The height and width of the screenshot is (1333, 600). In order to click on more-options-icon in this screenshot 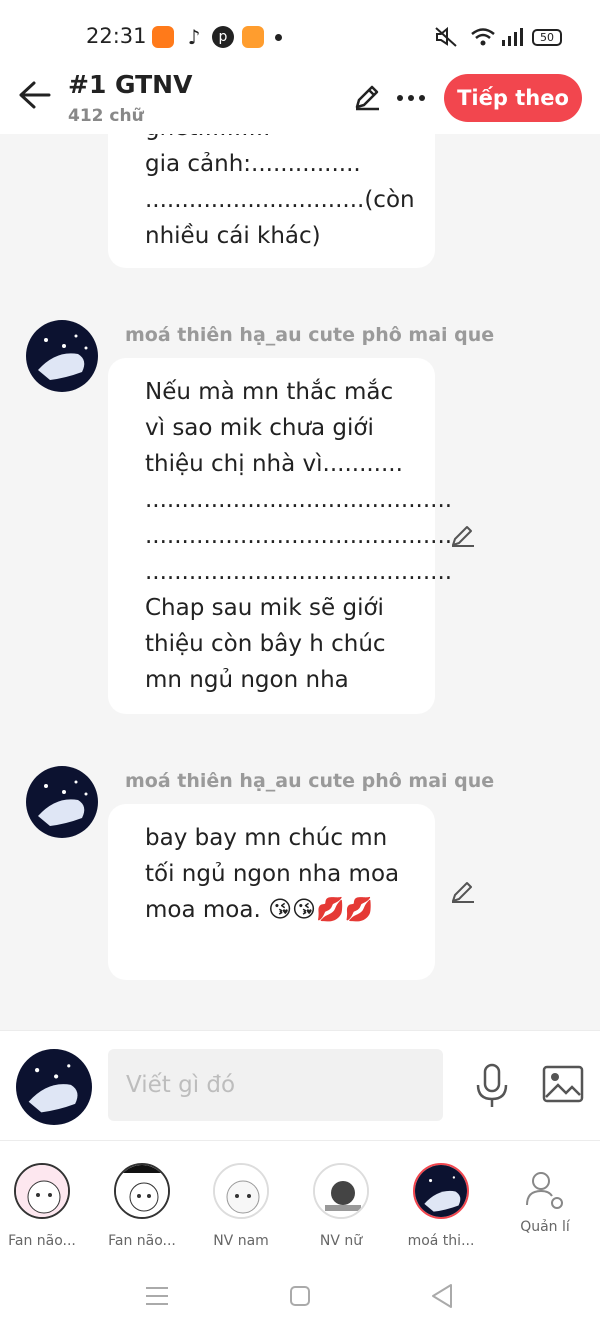, I will do `click(411, 98)`.